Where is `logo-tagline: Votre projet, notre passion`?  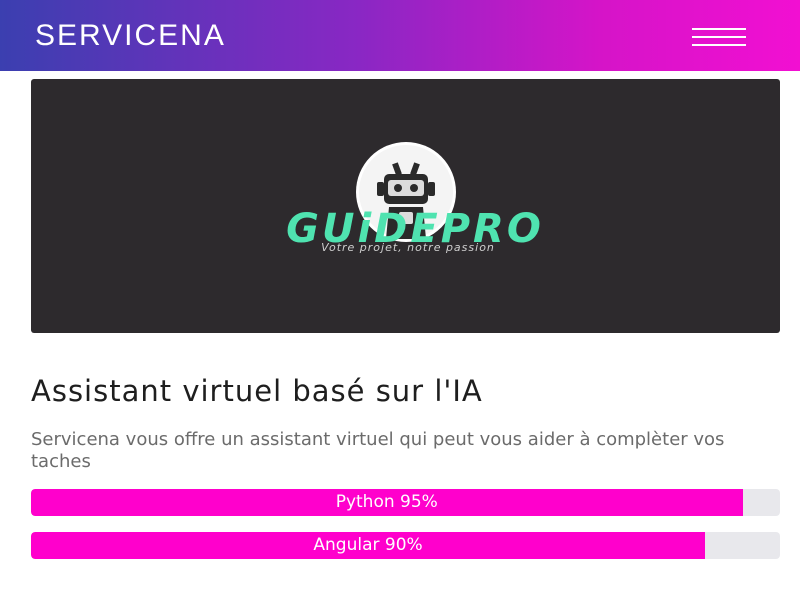 logo-tagline: Votre projet, notre passion is located at coordinates (408, 247).